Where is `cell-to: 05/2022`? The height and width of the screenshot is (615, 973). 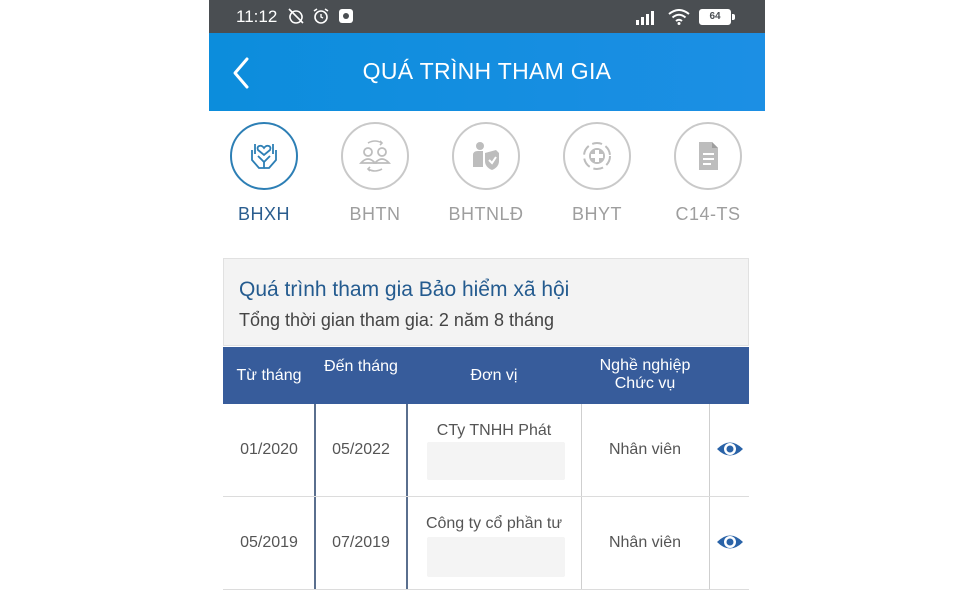 cell-to: 05/2022 is located at coordinates (361, 449).